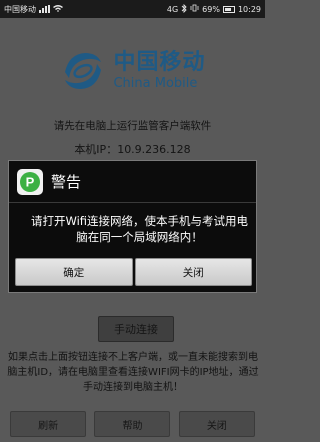 Image resolution: width=320 pixels, height=442 pixels. What do you see at coordinates (136, 329) in the screenshot?
I see `manual-connect-button: 手动连接` at bounding box center [136, 329].